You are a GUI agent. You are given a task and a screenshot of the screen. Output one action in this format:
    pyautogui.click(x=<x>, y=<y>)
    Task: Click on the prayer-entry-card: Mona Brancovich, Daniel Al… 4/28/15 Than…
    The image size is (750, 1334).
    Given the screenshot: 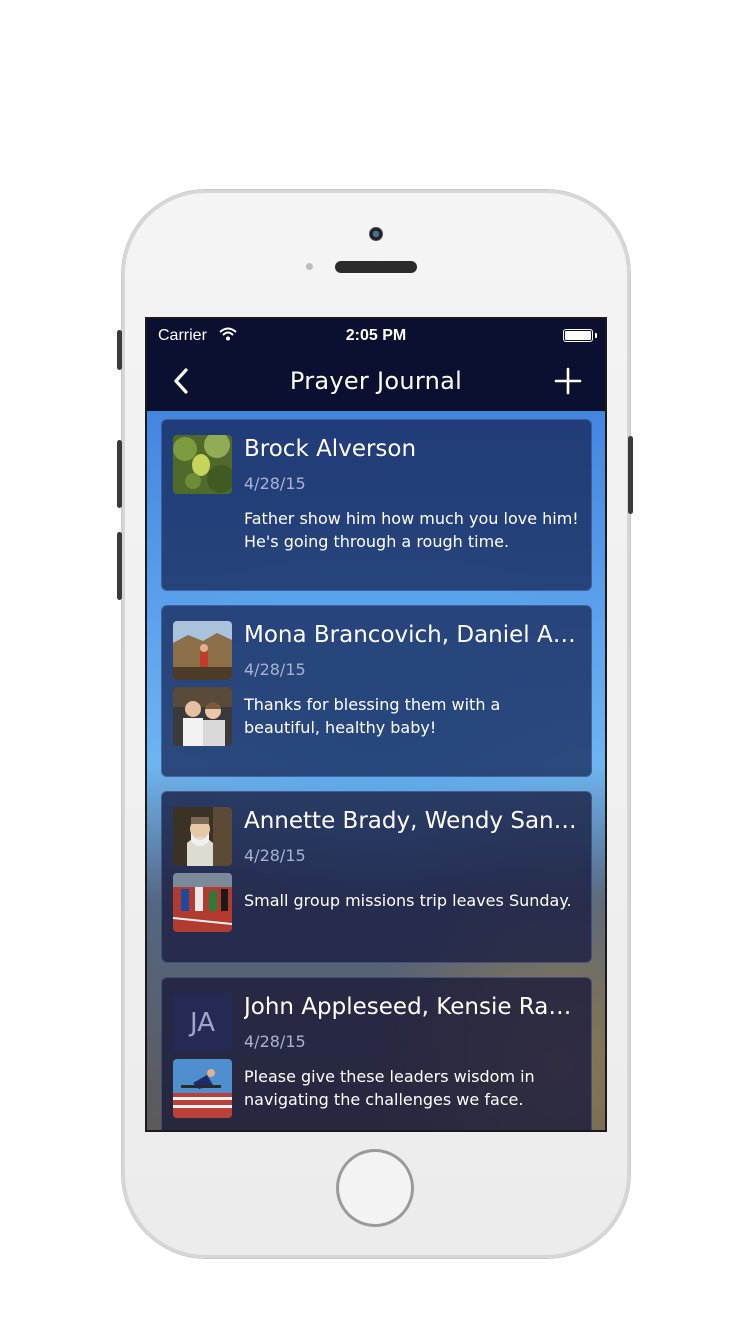 What is the action you would take?
    pyautogui.click(x=376, y=691)
    